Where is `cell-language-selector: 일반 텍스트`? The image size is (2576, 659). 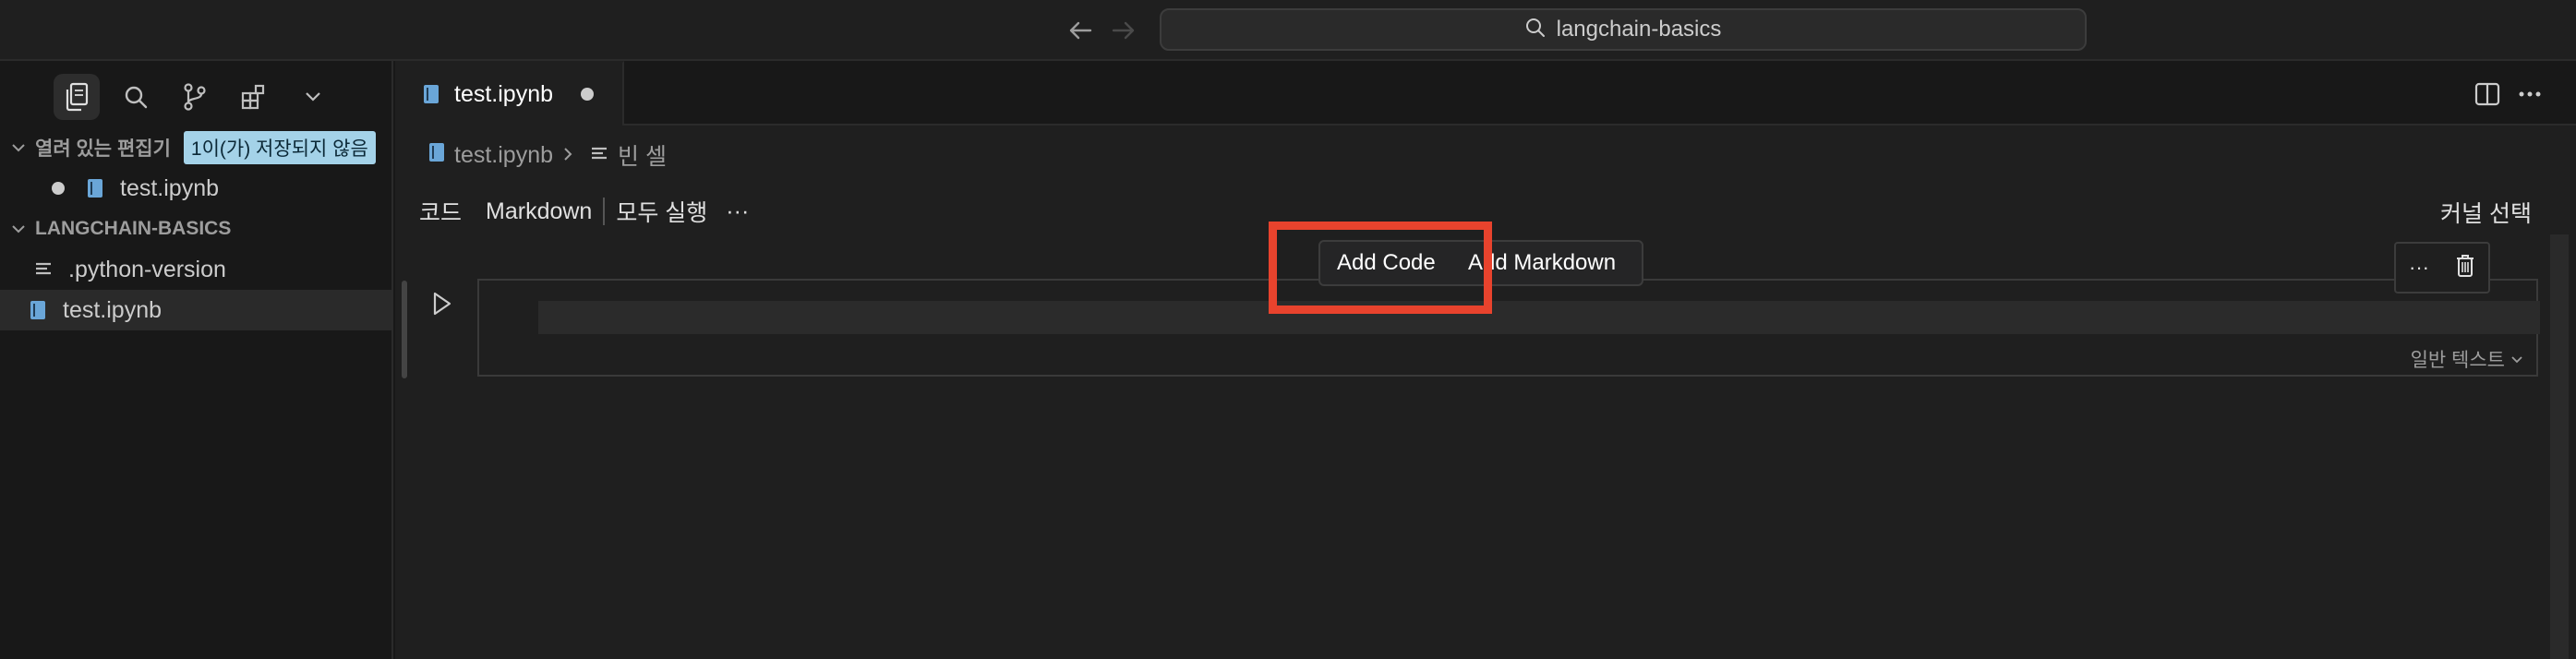 cell-language-selector: 일반 텍스트 is located at coordinates (2467, 359).